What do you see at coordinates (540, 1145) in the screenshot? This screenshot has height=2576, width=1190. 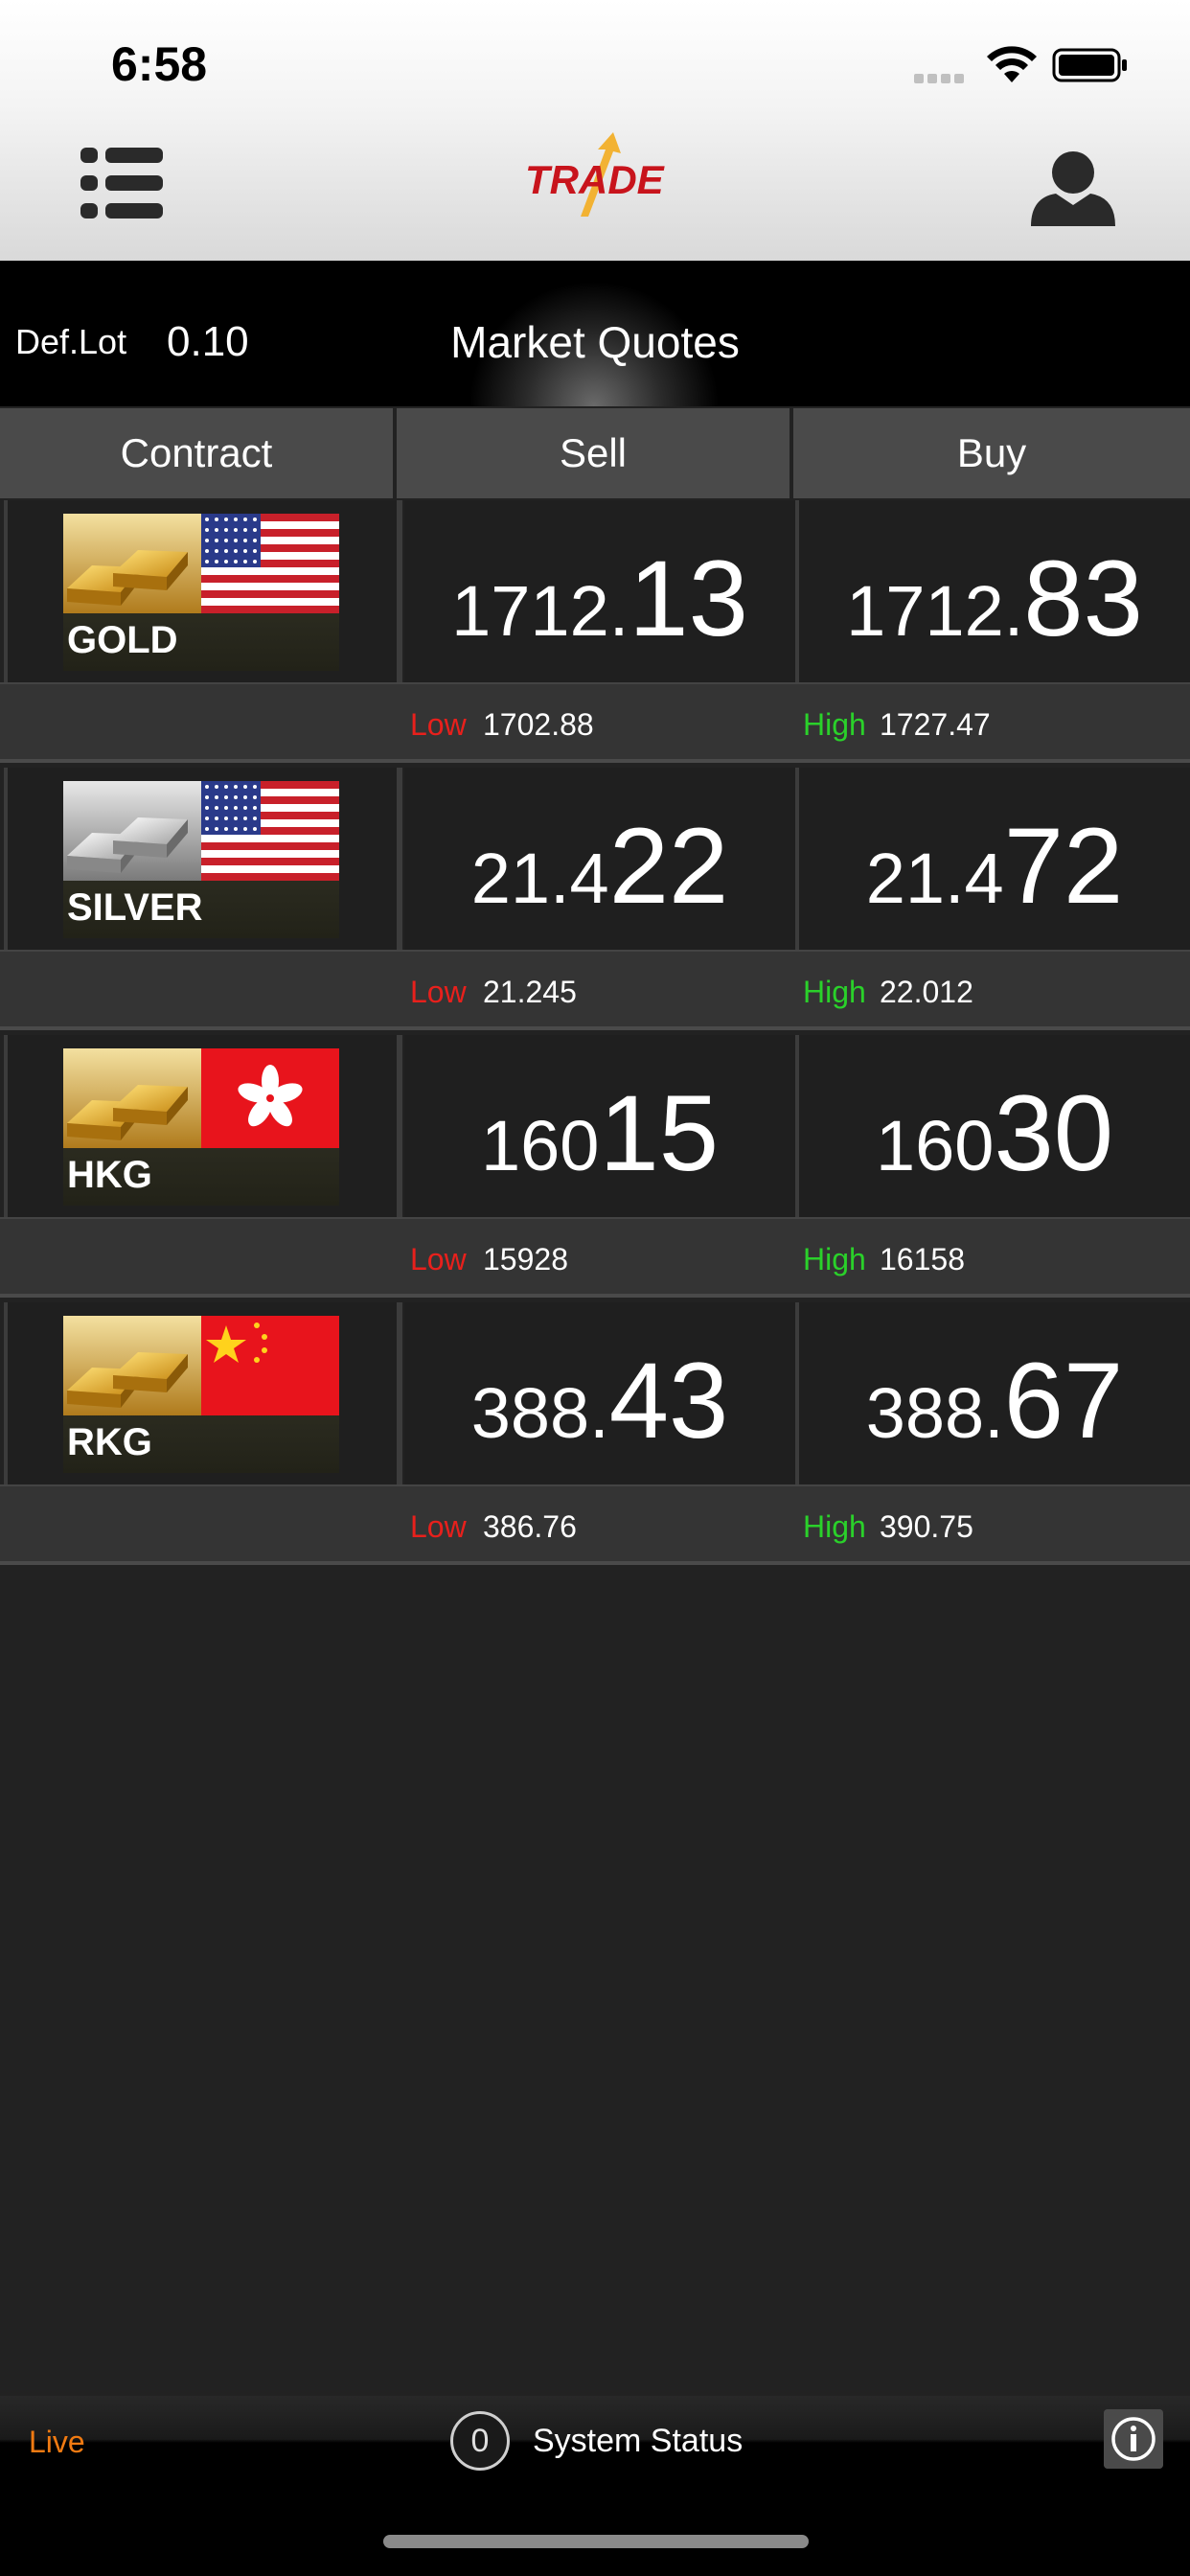 I see `sell-price-prefix: 160` at bounding box center [540, 1145].